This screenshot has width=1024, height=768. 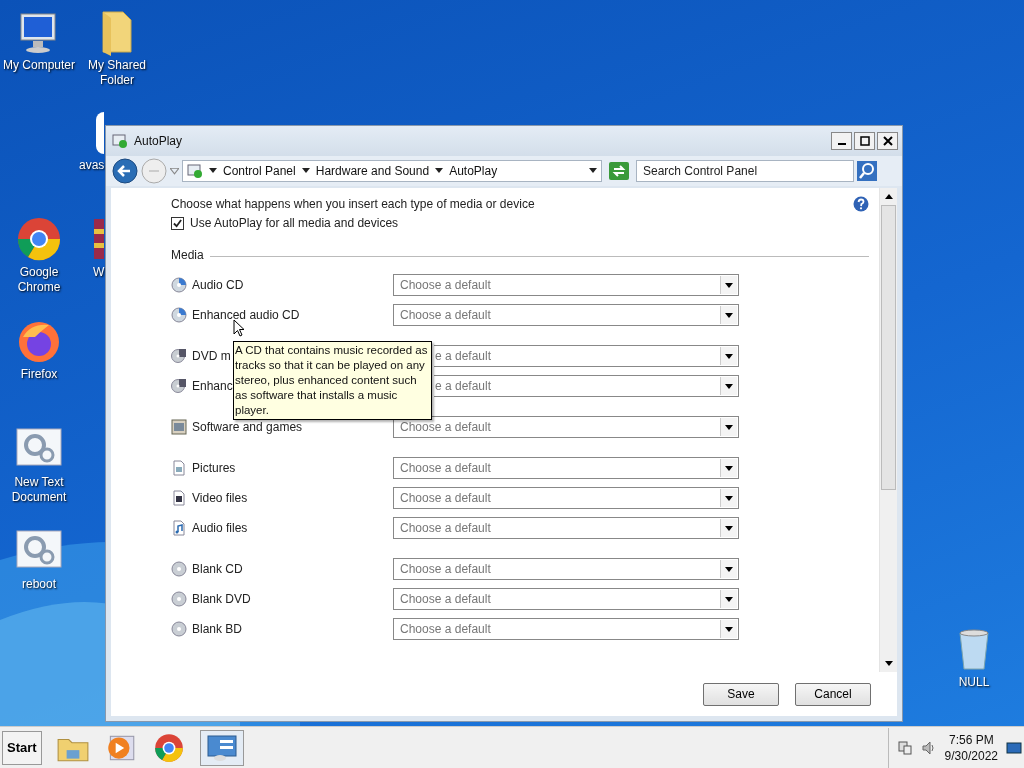 What do you see at coordinates (39, 239) in the screenshot?
I see `chrome-icon` at bounding box center [39, 239].